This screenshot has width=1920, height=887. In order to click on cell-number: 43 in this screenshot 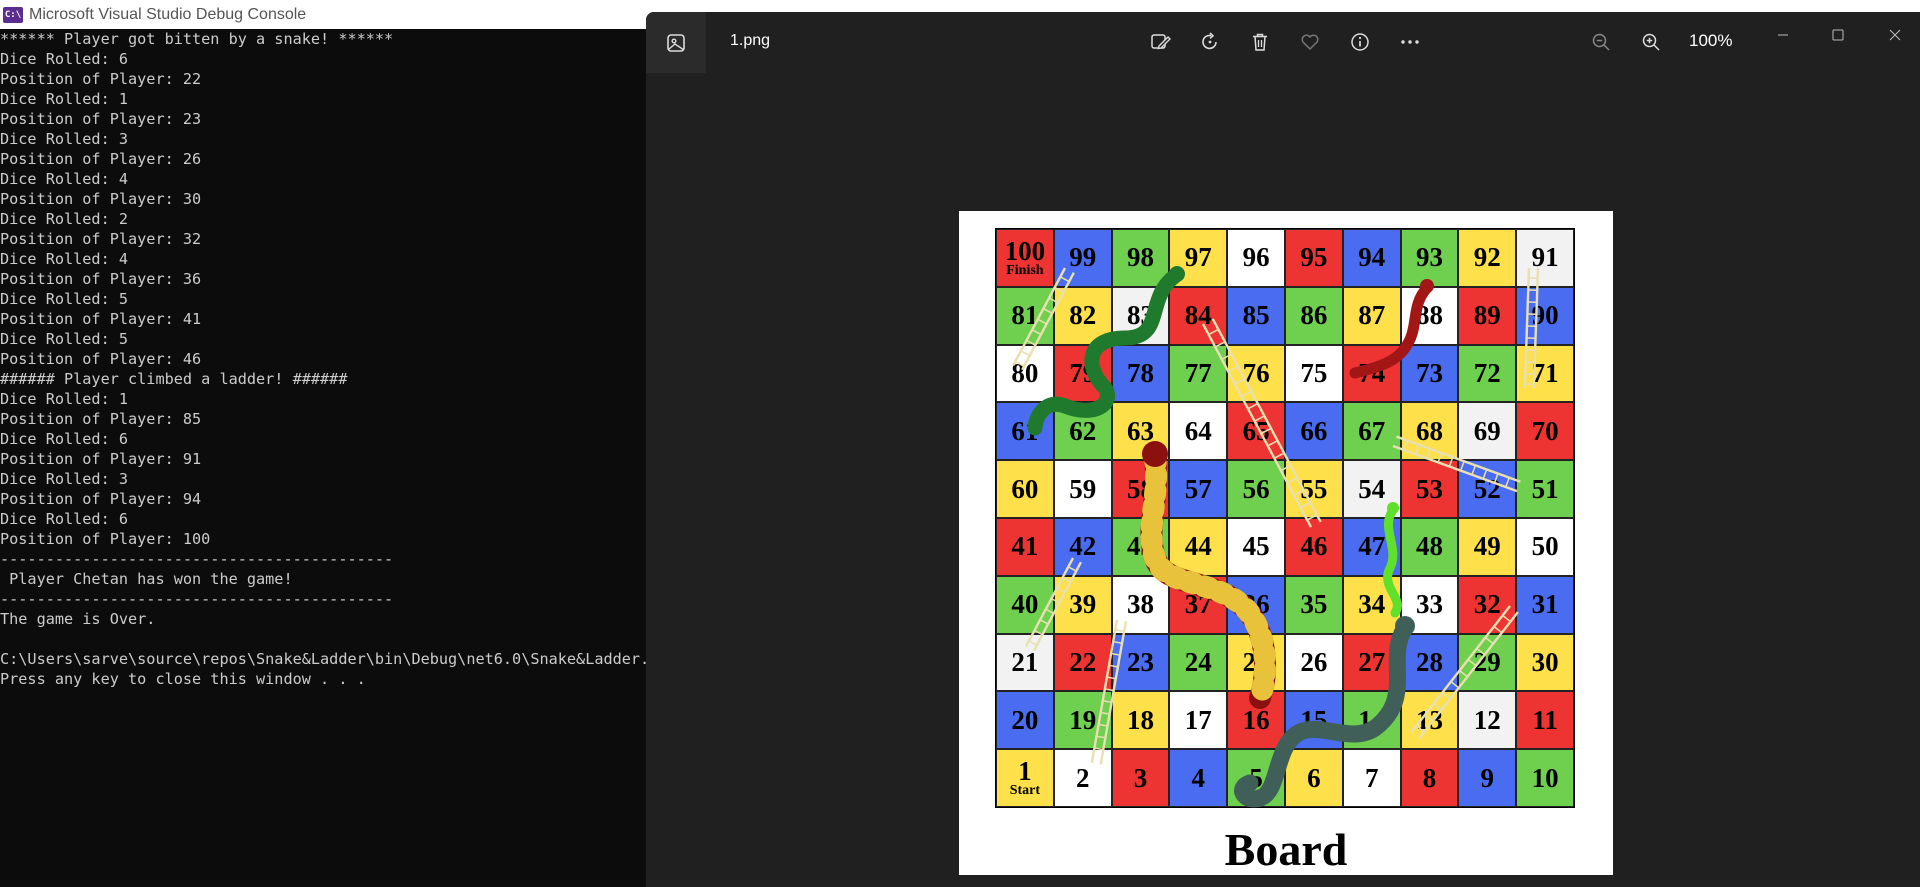, I will do `click(1140, 546)`.